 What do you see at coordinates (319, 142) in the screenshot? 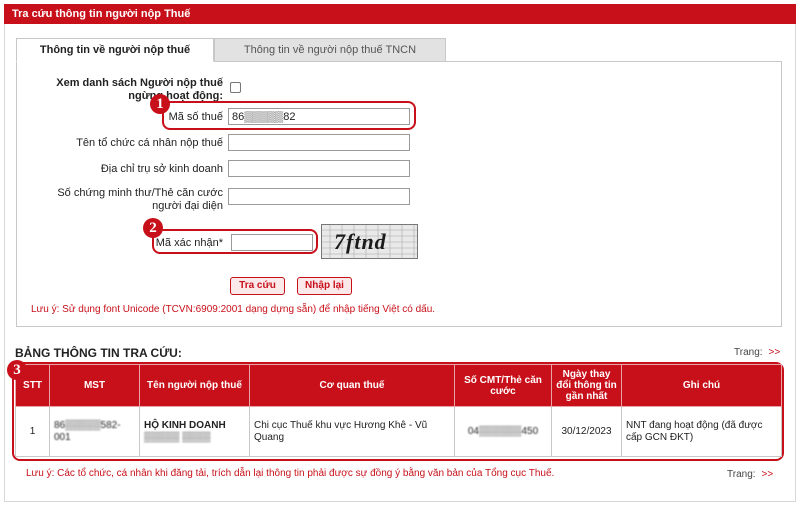
I see `org-name-input` at bounding box center [319, 142].